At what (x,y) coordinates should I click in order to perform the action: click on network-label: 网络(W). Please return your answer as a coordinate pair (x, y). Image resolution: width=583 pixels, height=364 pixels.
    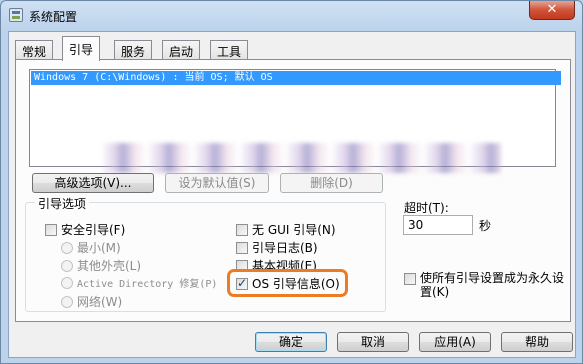
    Looking at the image, I should click on (100, 302).